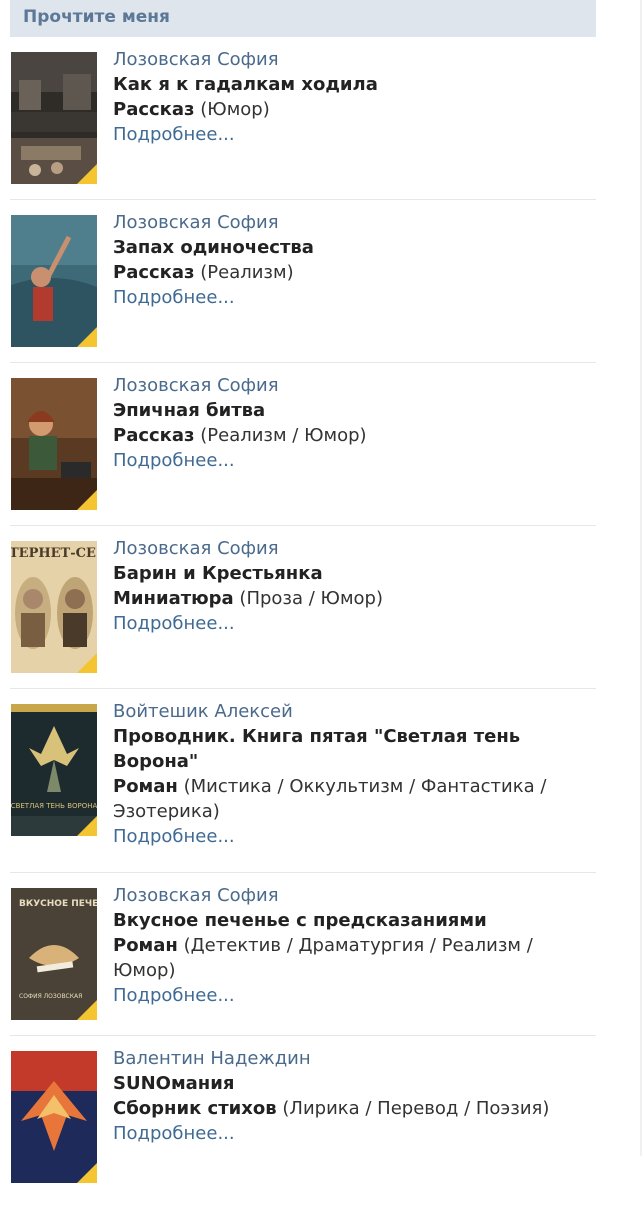 Image resolution: width=642 pixels, height=1213 pixels. I want to click on raven-cover-icon: СВЕТЛАЯ ТЕНЬ ВОРОНА, so click(54, 770).